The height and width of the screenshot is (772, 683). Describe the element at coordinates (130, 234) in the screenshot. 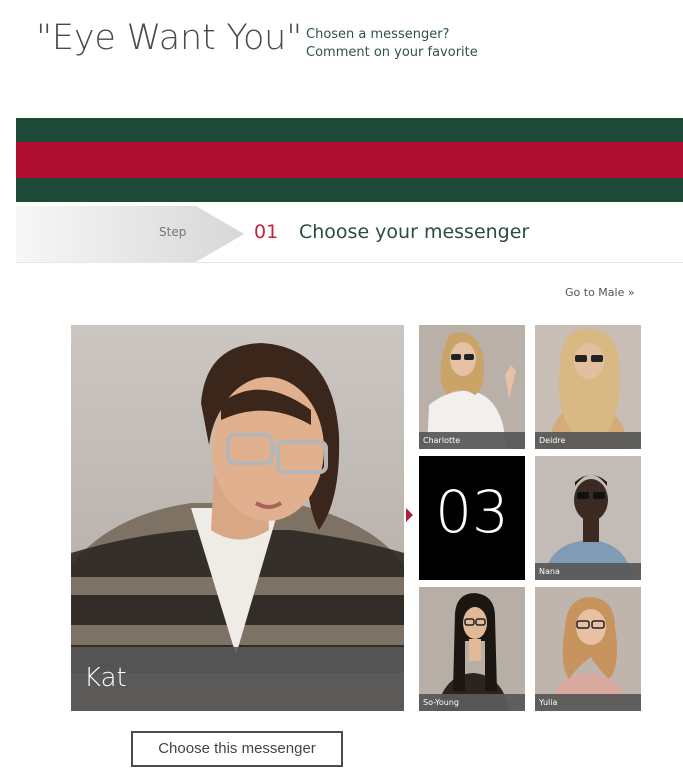

I see `step-arrow` at that location.